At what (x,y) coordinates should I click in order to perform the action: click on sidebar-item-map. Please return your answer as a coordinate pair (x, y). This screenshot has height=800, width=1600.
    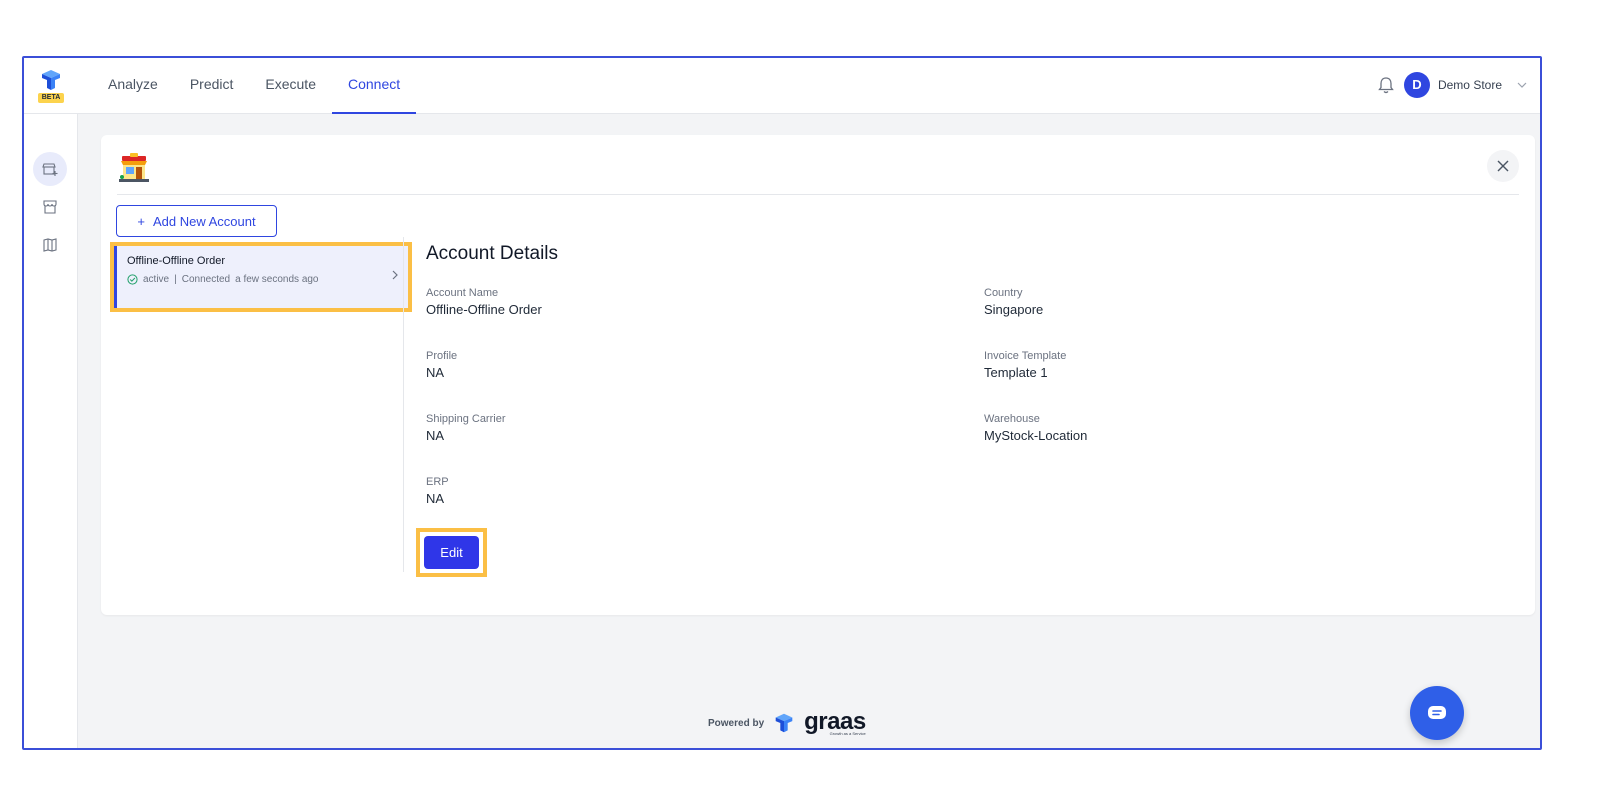
    Looking at the image, I should click on (50, 245).